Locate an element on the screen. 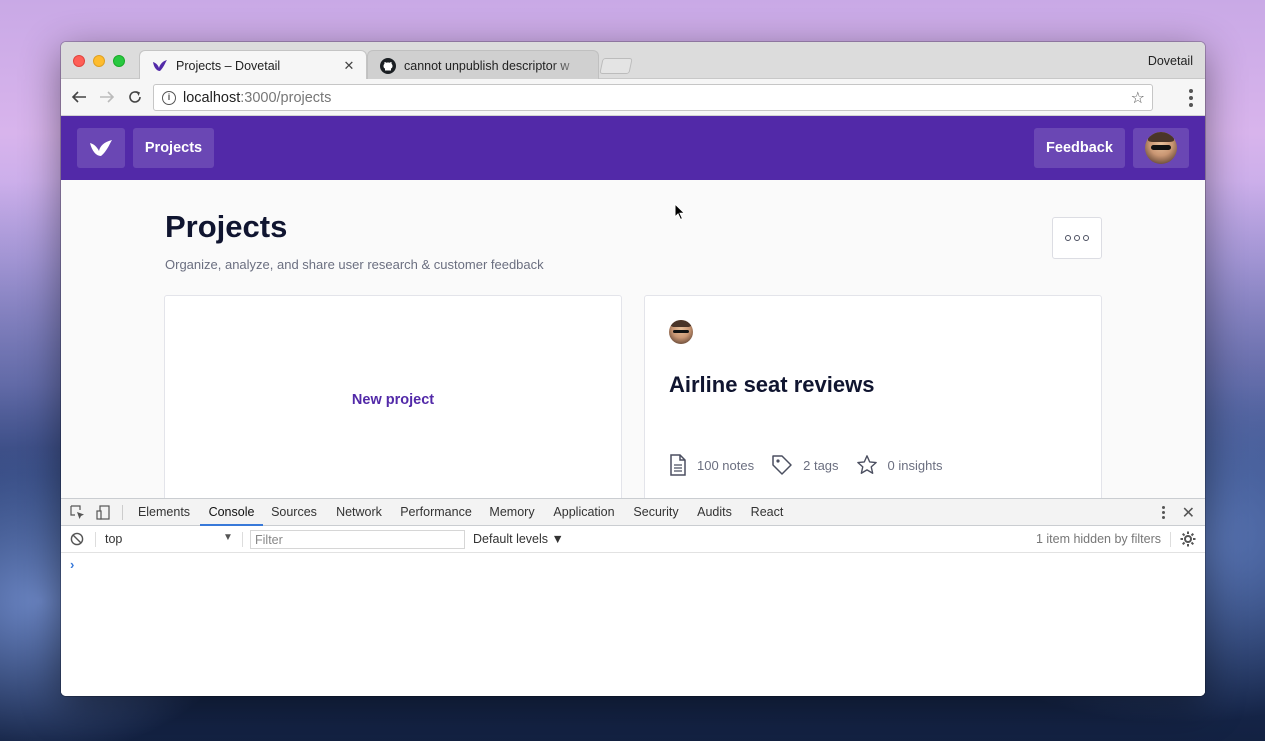 The width and height of the screenshot is (1265, 741). document-icon is located at coordinates (678, 465).